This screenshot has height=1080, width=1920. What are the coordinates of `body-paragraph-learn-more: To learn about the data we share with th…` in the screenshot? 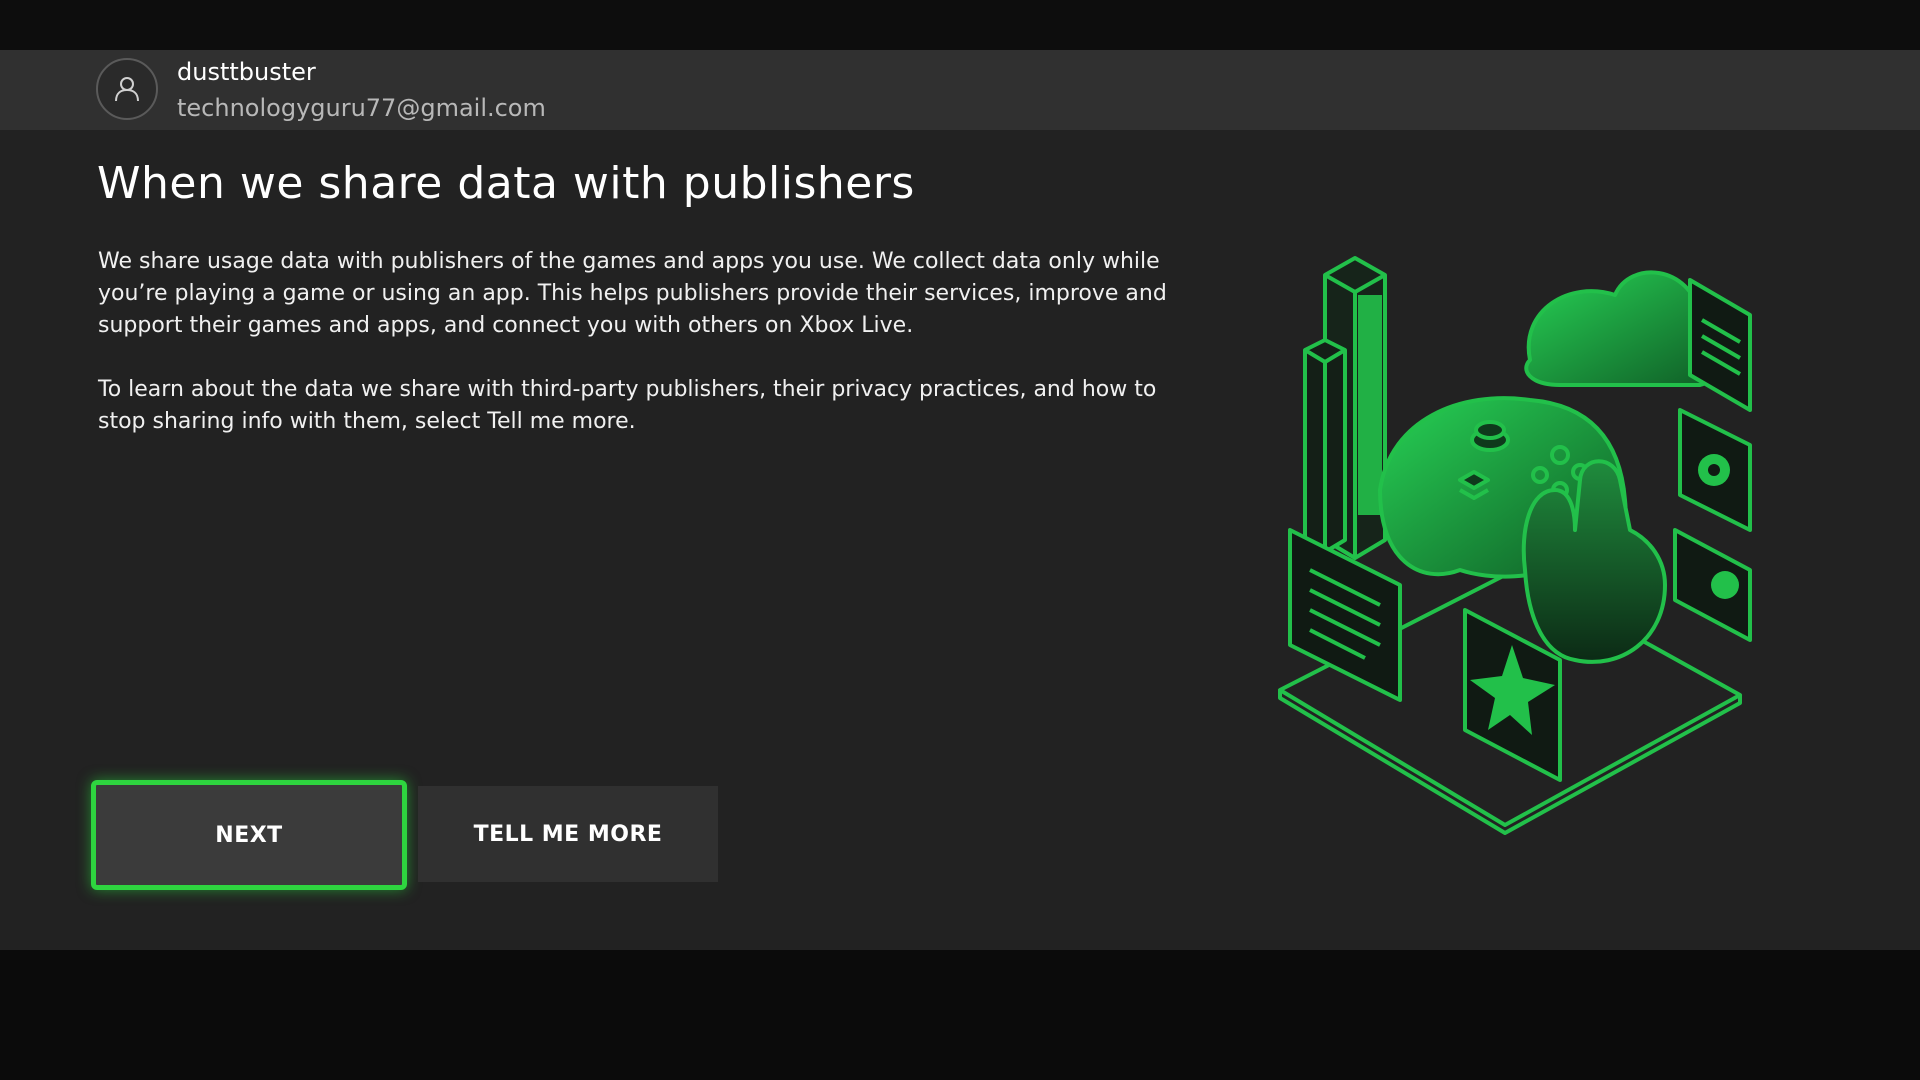 It's located at (627, 405).